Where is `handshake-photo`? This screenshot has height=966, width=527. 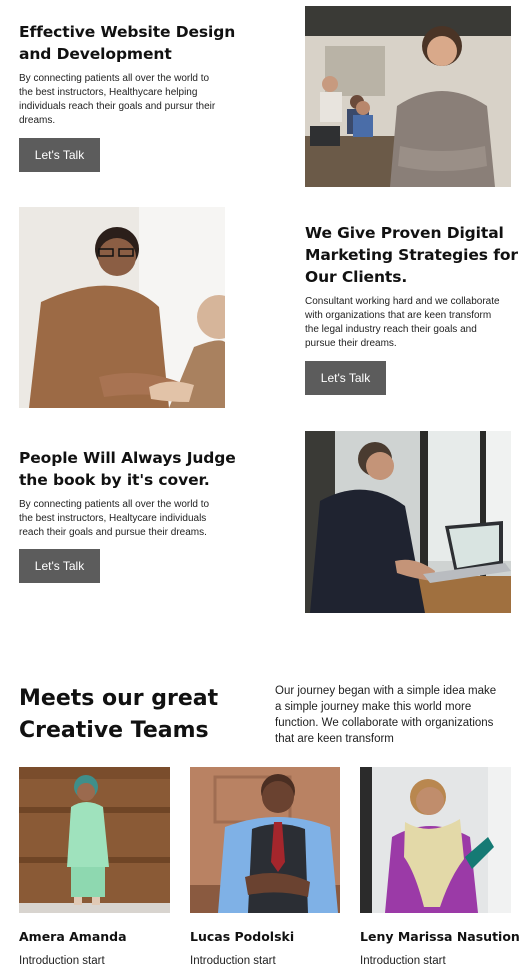 handshake-photo is located at coordinates (122, 307).